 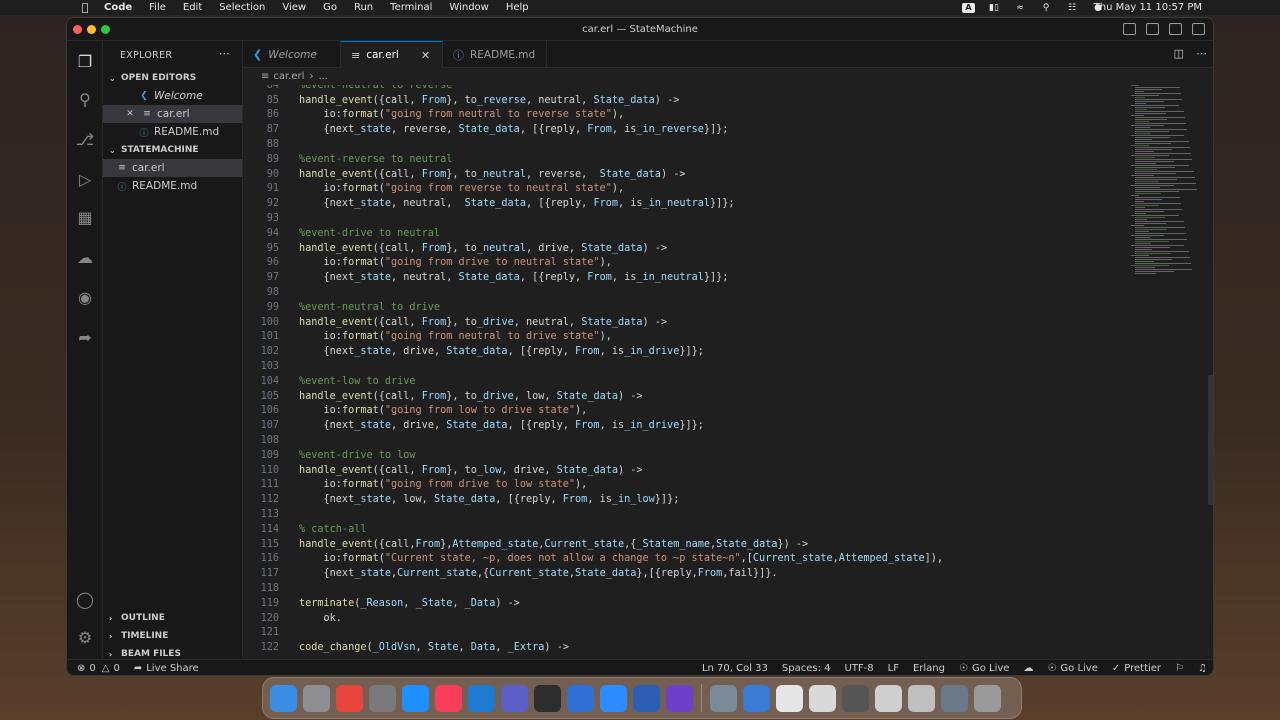 I want to click on dock-vscode-icon, so click(x=481, y=698).